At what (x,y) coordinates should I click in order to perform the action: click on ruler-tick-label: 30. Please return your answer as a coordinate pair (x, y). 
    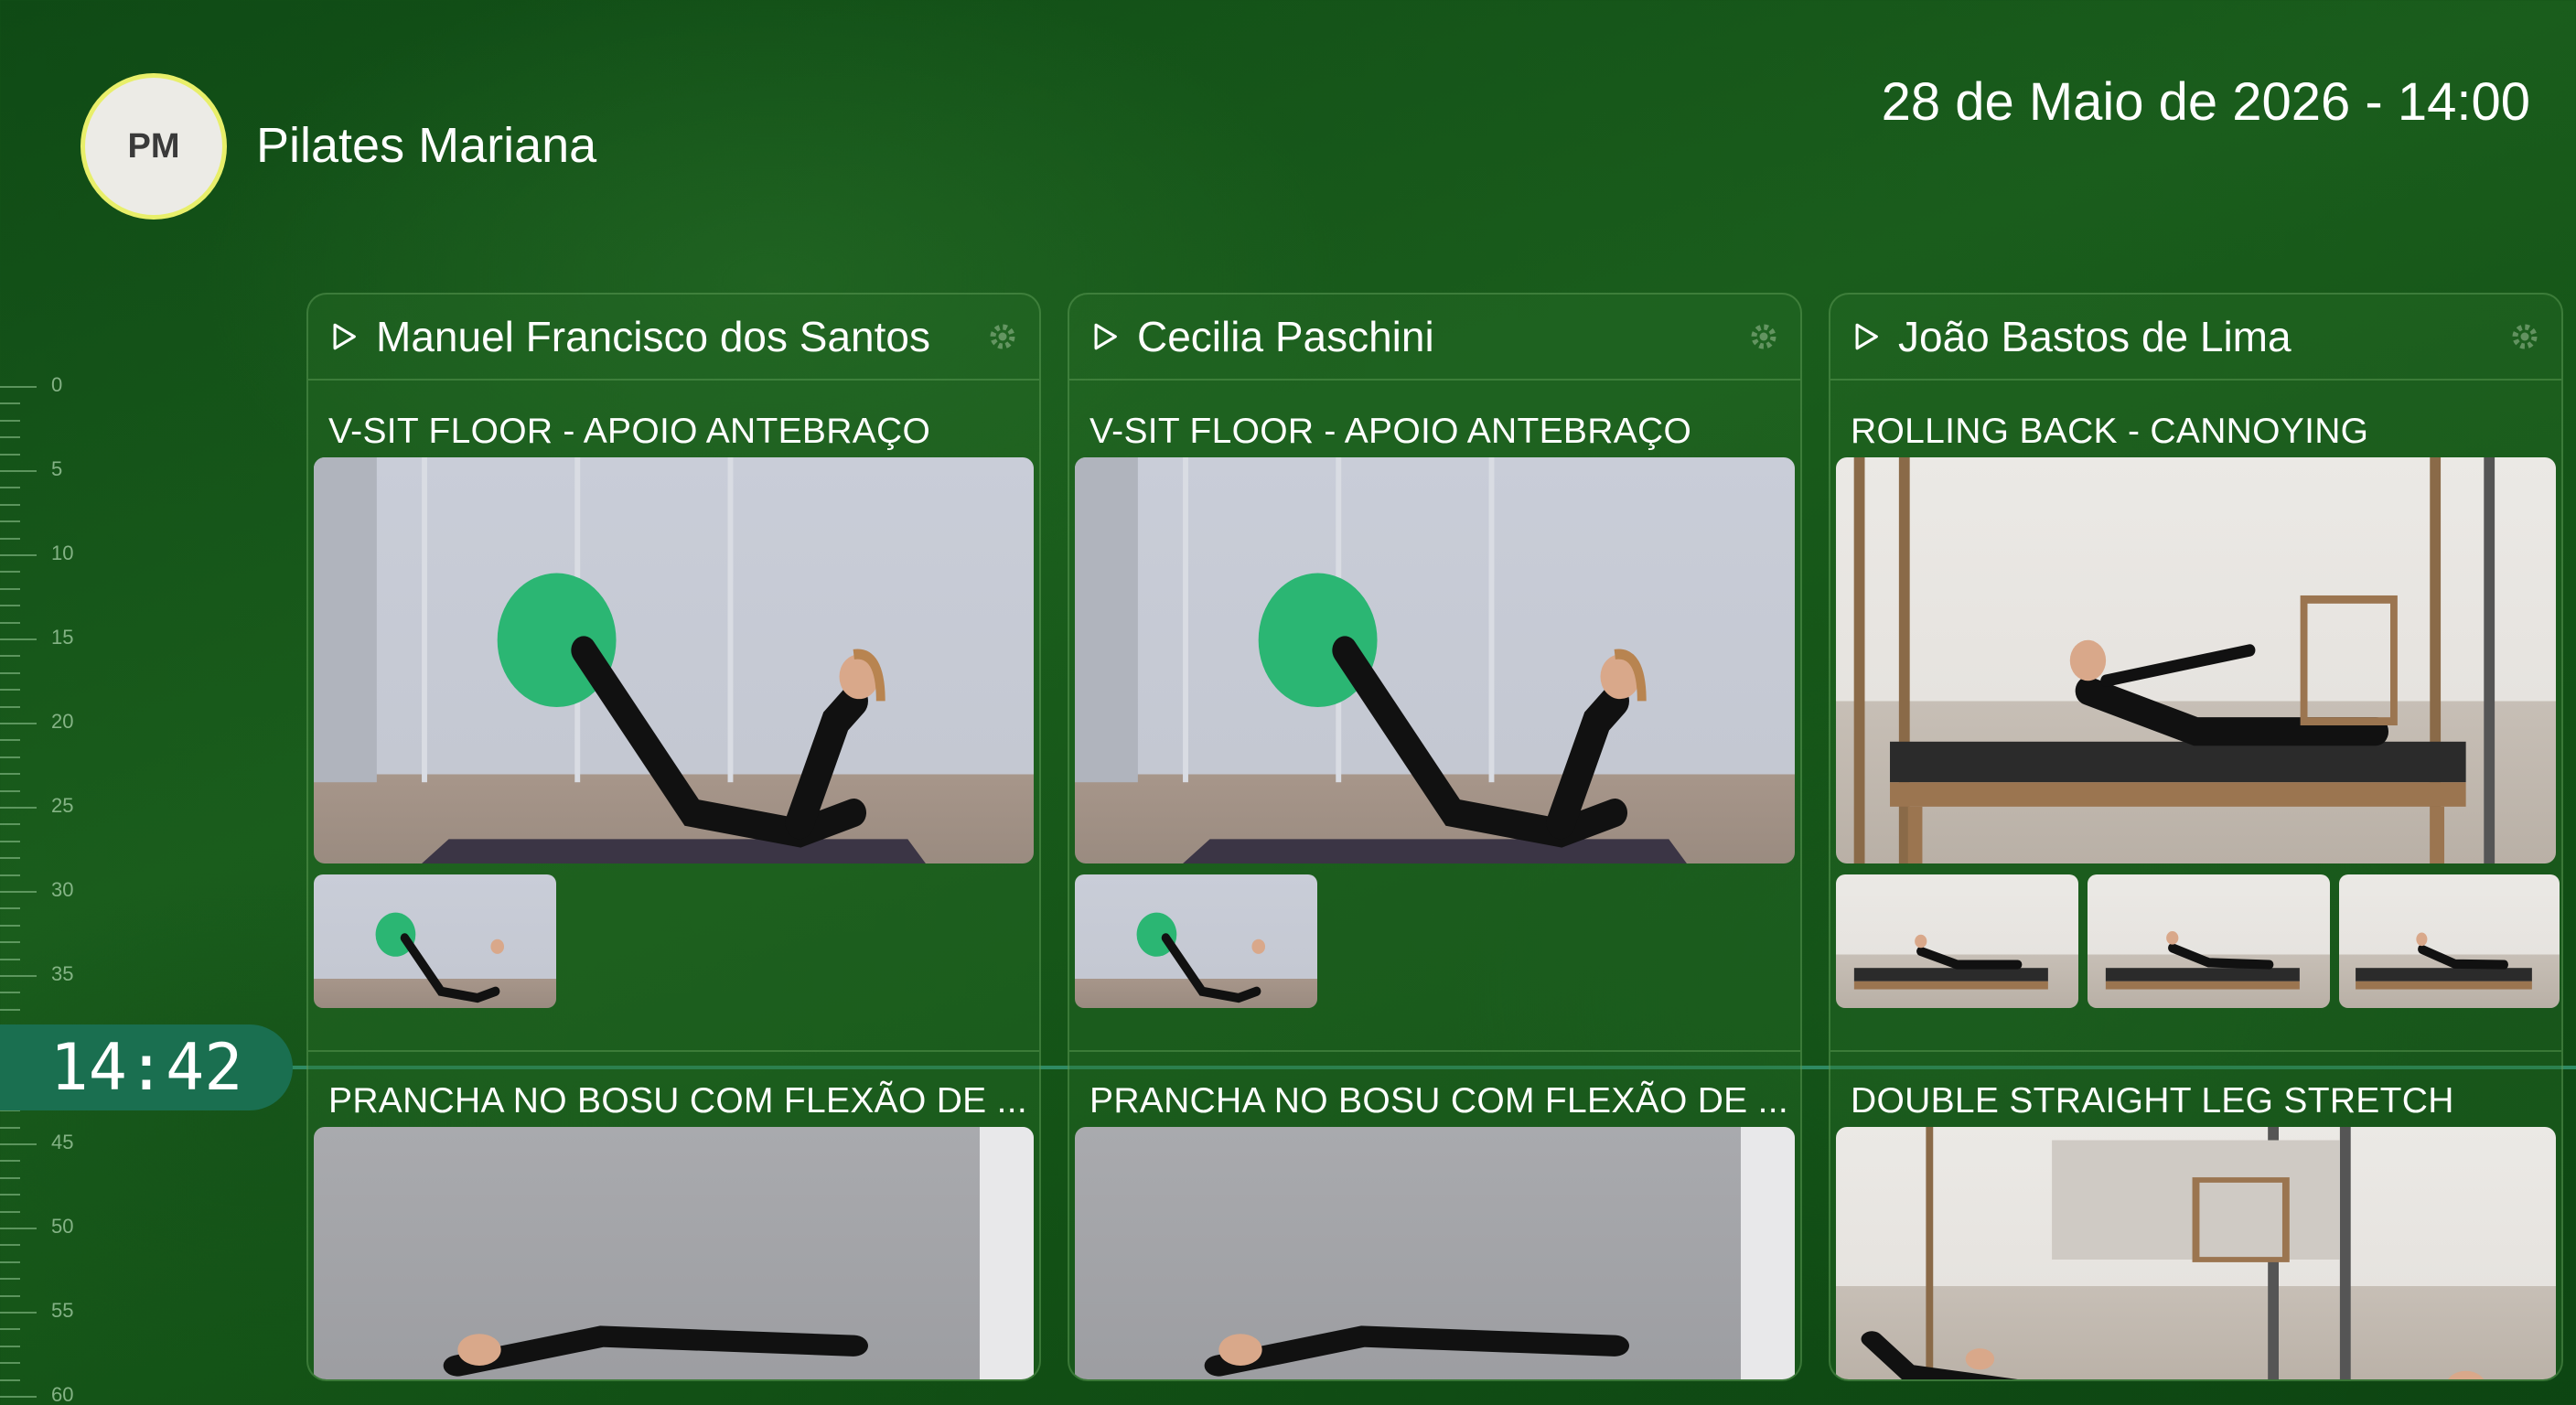
    Looking at the image, I should click on (62, 890).